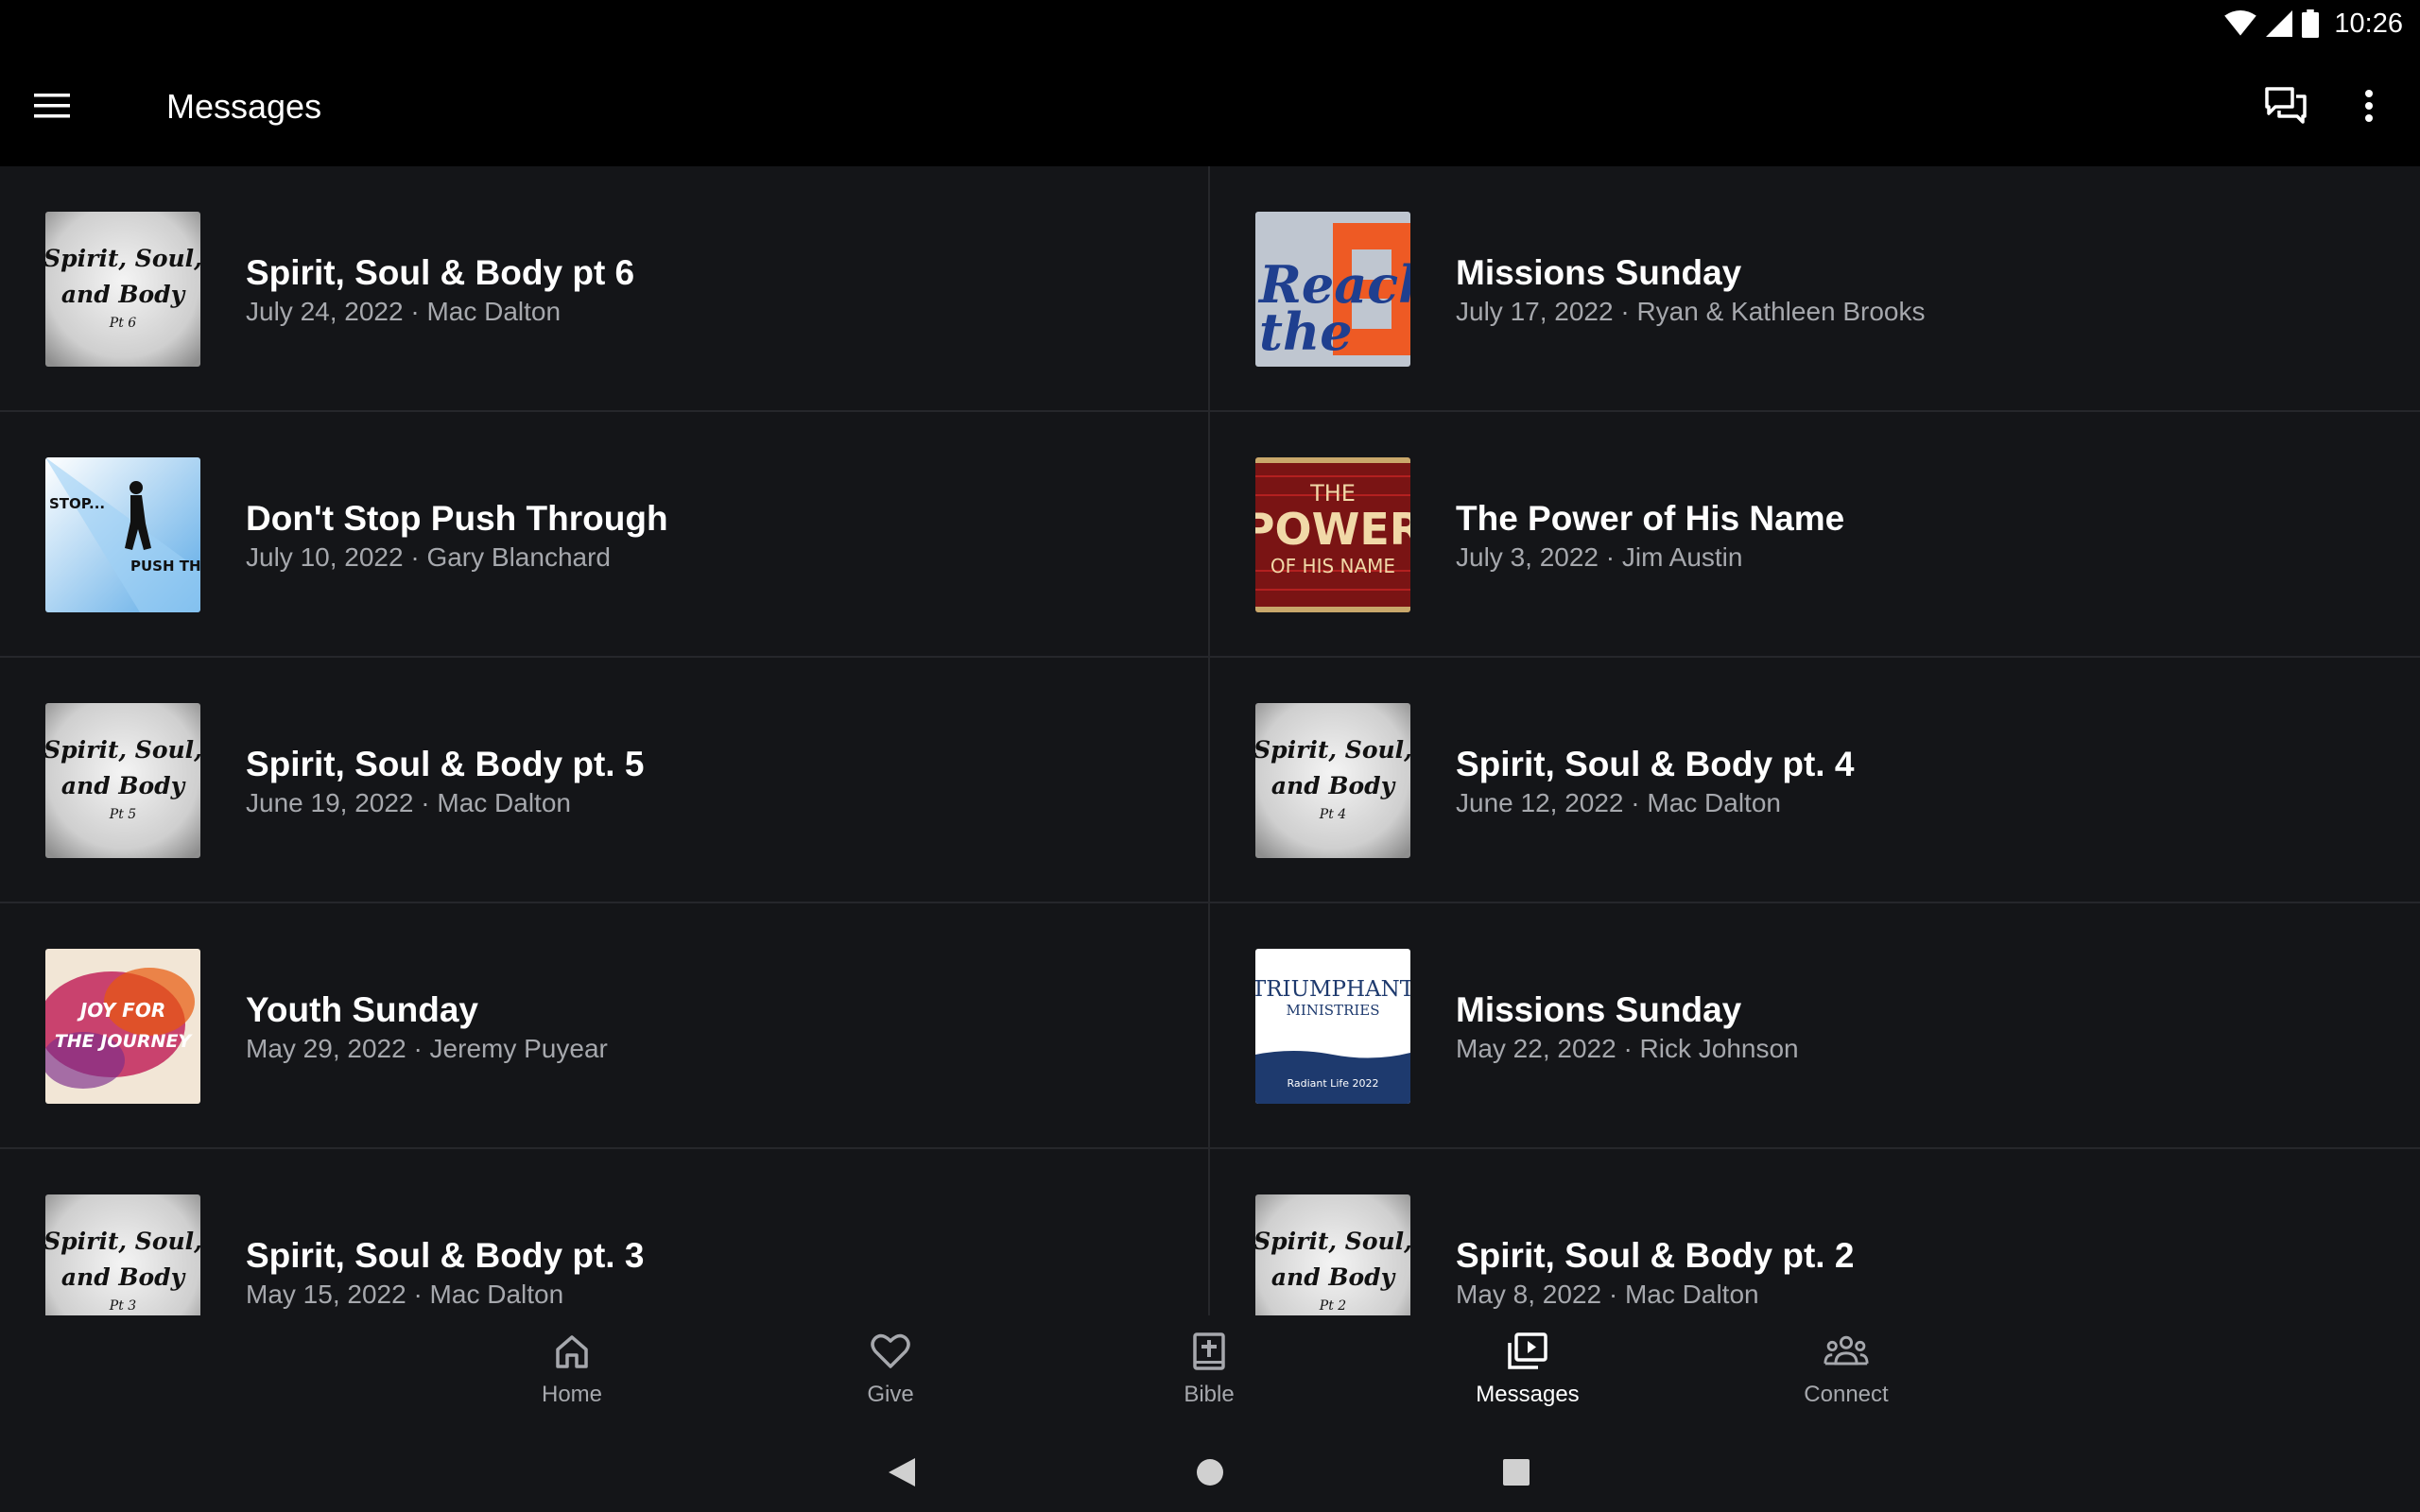 This screenshot has width=2420, height=1512. What do you see at coordinates (2369, 105) in the screenshot?
I see `more-options-button` at bounding box center [2369, 105].